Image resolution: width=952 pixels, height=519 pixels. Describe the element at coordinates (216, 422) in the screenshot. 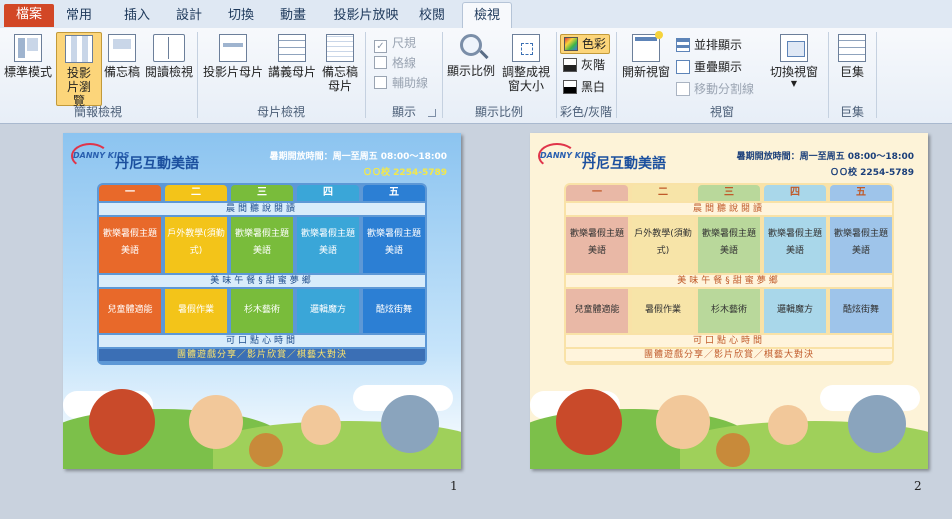

I see `cartoon-boy` at that location.